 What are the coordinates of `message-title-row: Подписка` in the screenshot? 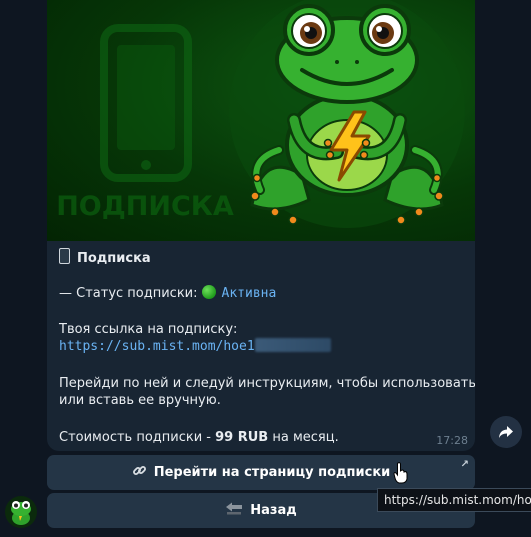 It's located at (105, 257).